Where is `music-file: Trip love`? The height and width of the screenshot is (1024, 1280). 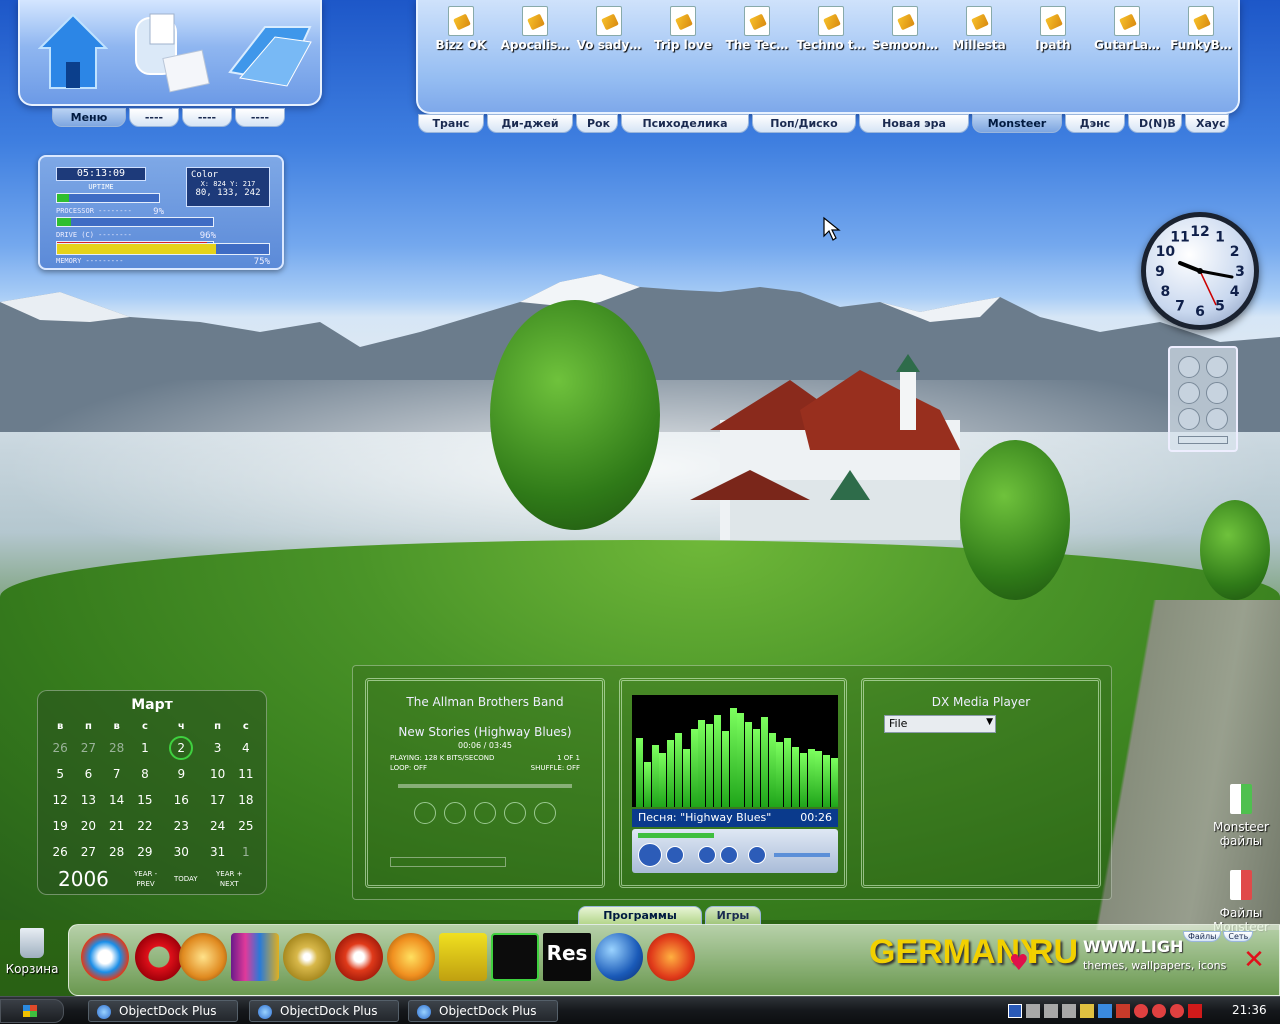
music-file: Trip love is located at coordinates (683, 29).